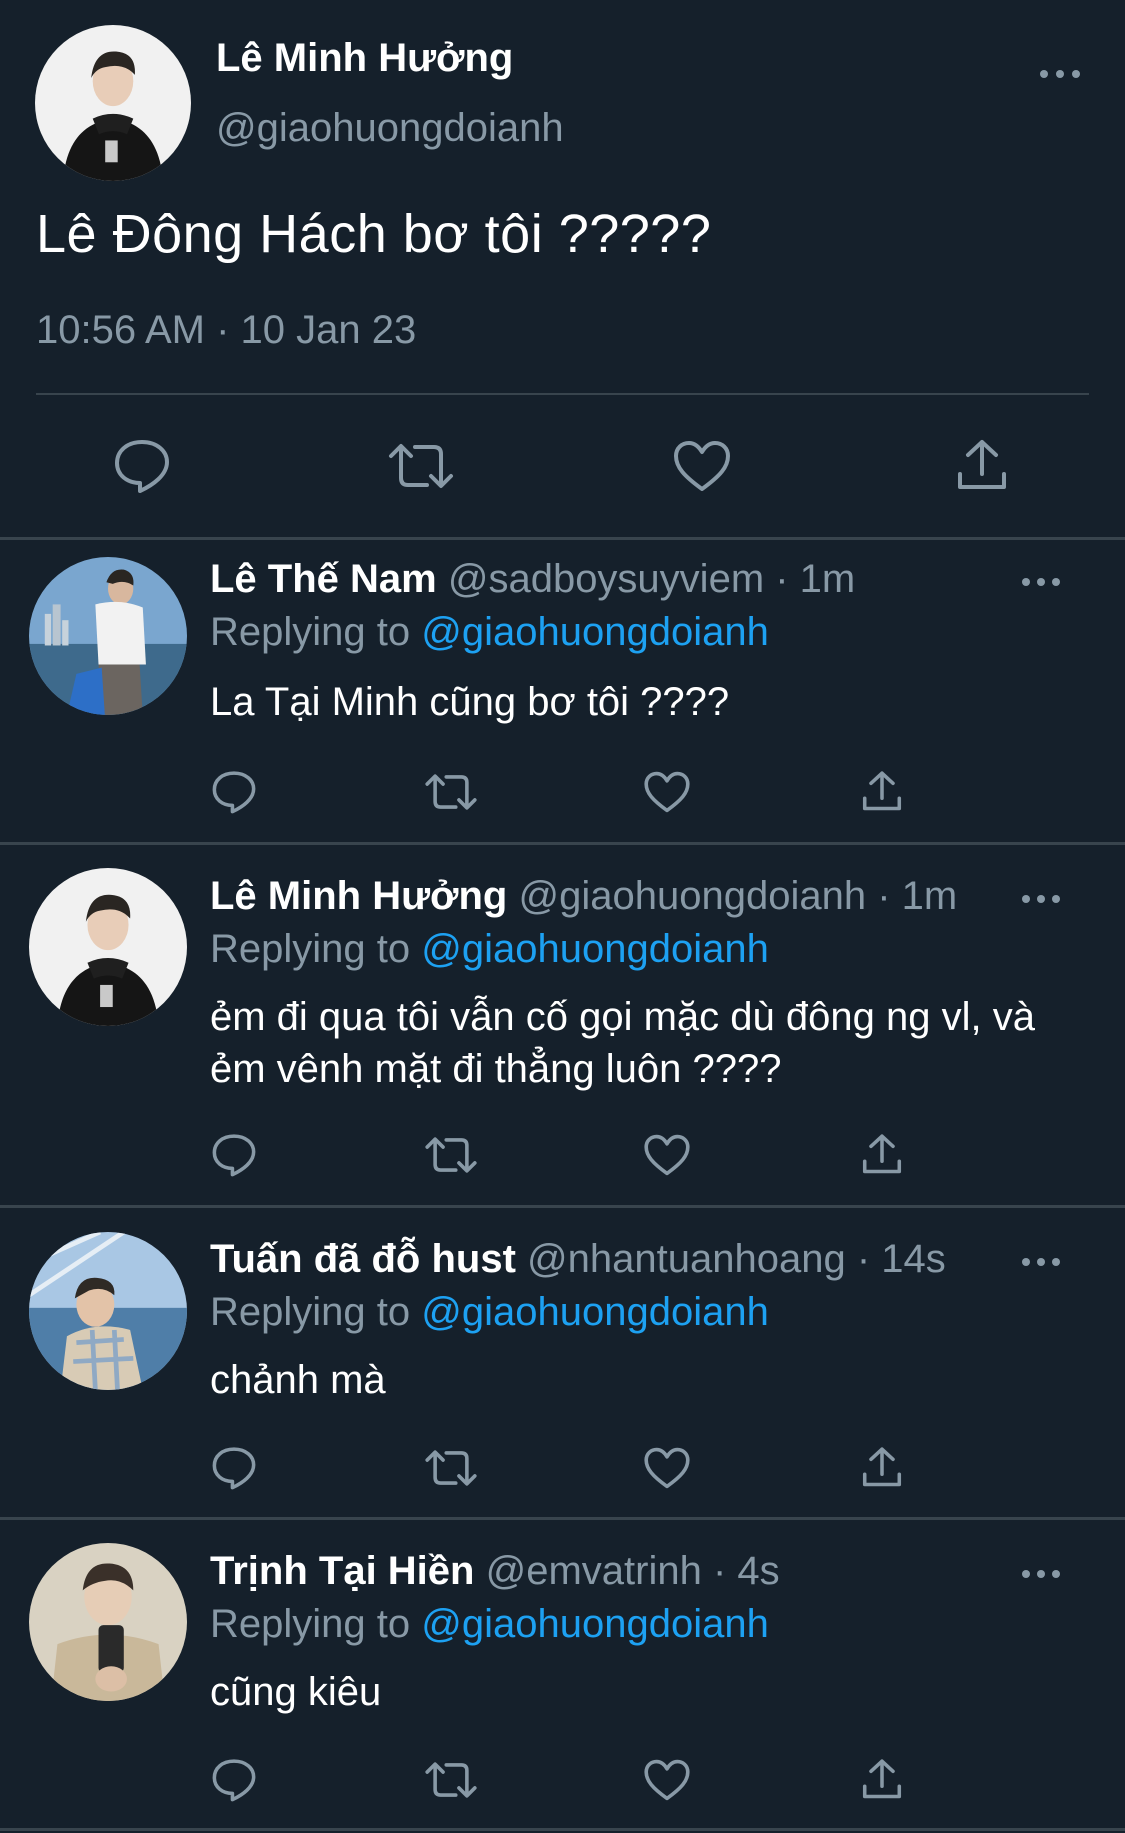  I want to click on reply-text: La Tại Minh cũng bơ tôi ????, so click(470, 702).